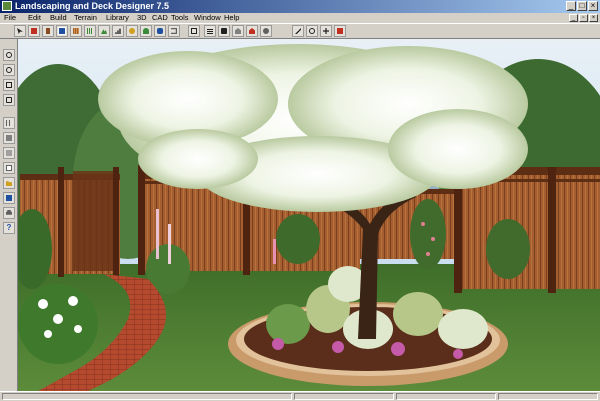  I want to click on walkthrough-icon, so click(298, 31).